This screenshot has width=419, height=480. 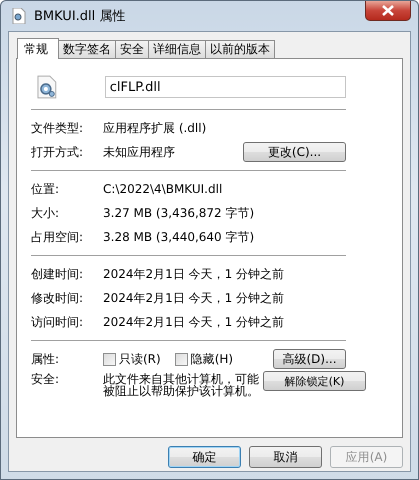 I want to click on tab: 安全, so click(x=132, y=49).